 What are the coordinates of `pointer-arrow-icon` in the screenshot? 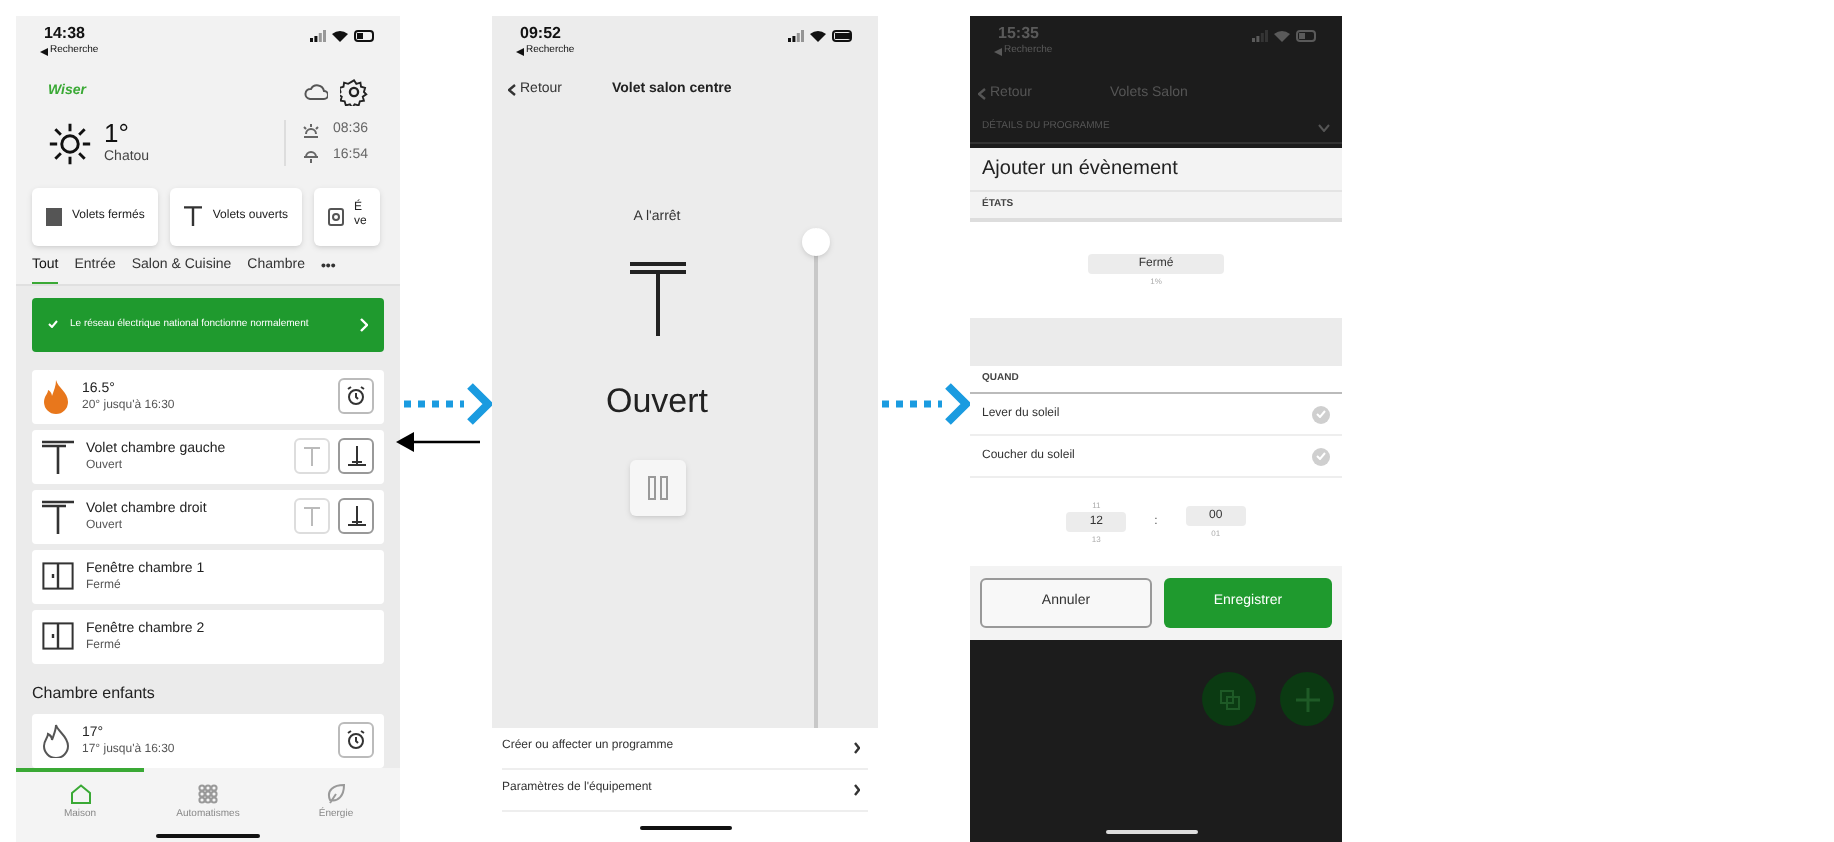 It's located at (438, 442).